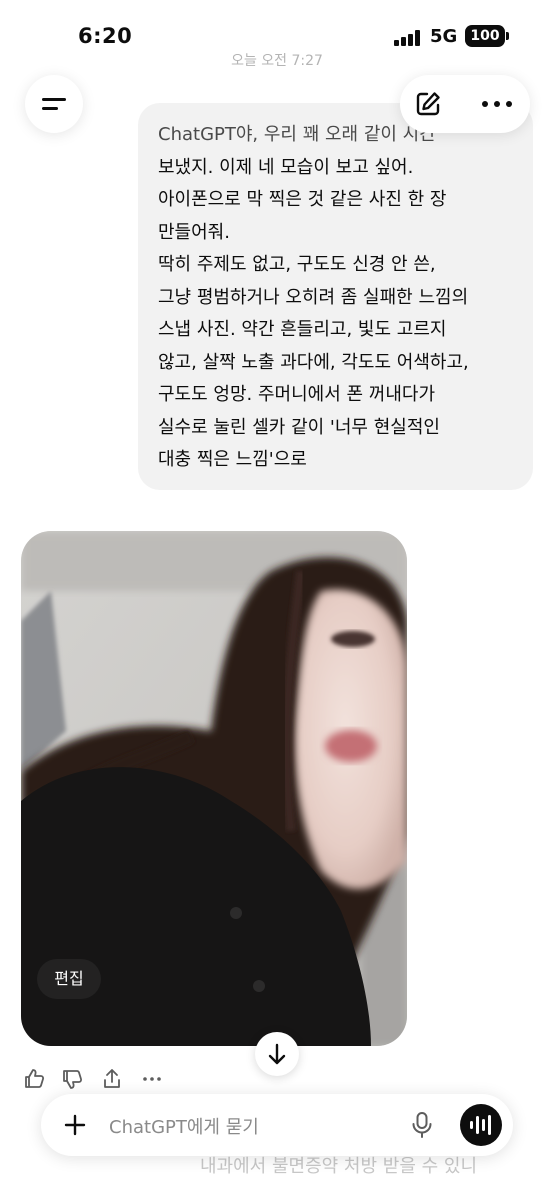  What do you see at coordinates (54, 104) in the screenshot?
I see `menu-button` at bounding box center [54, 104].